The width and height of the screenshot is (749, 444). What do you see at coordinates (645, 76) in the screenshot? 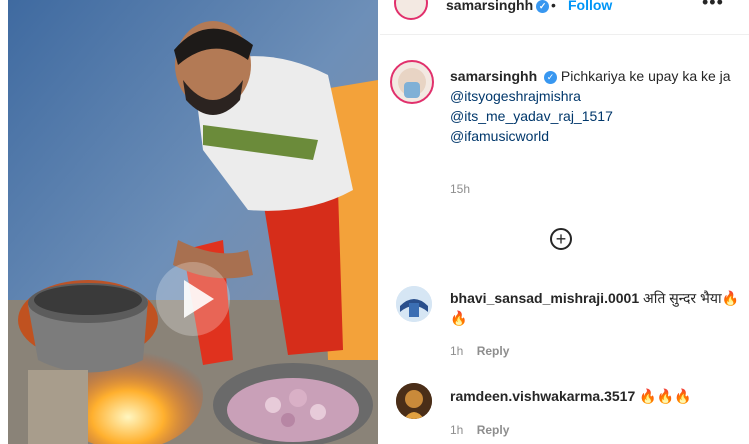
I see `caption-text: Pichkariya ke upay ka ke ja` at bounding box center [645, 76].